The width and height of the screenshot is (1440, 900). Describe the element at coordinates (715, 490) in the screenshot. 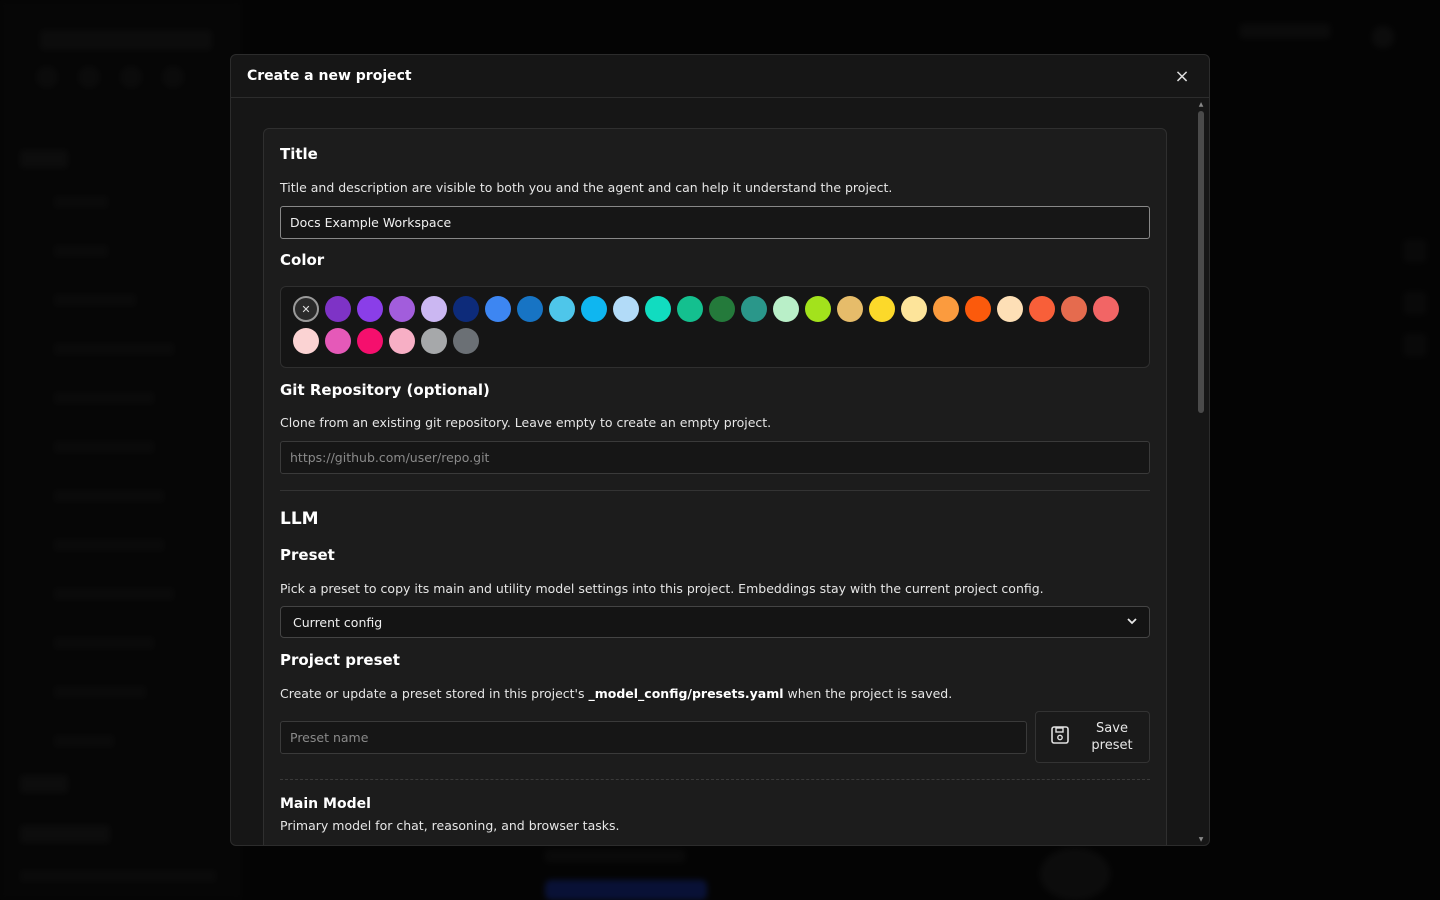

I see `section-divider` at that location.